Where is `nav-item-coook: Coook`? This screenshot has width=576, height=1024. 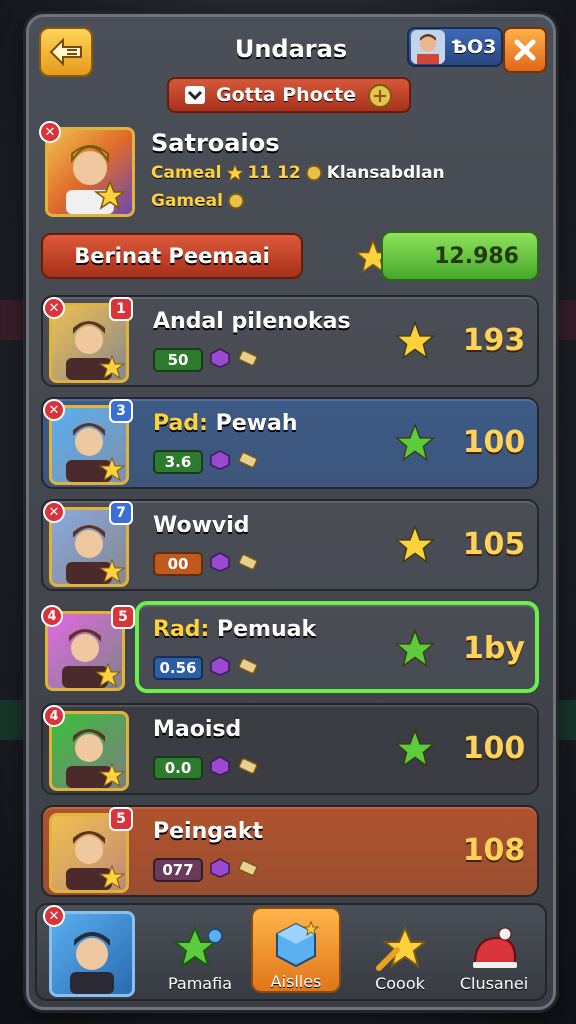 nav-item-coook: Coook is located at coordinates (400, 953).